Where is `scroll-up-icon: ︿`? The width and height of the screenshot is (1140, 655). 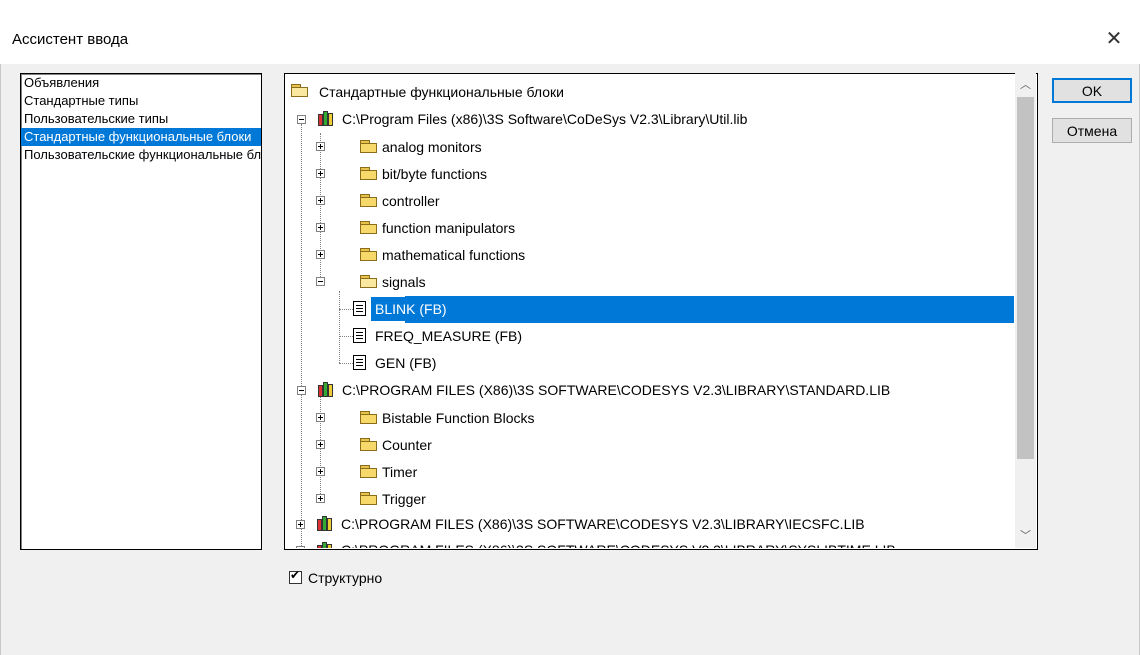
scroll-up-icon: ︿ is located at coordinates (1025, 85).